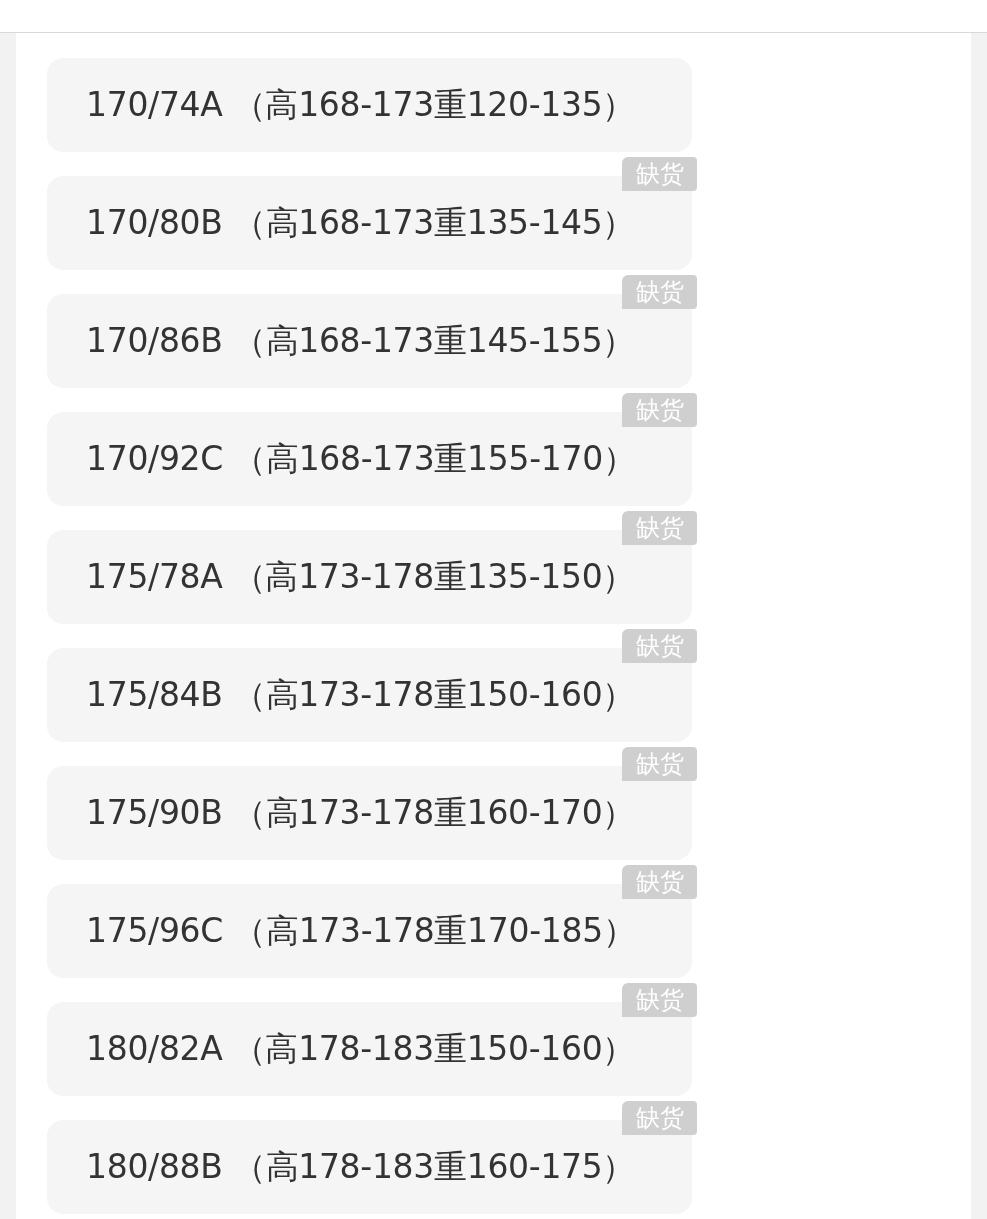  What do you see at coordinates (369, 813) in the screenshot?
I see `size-option: 175/90B （高173-178重160-170）` at bounding box center [369, 813].